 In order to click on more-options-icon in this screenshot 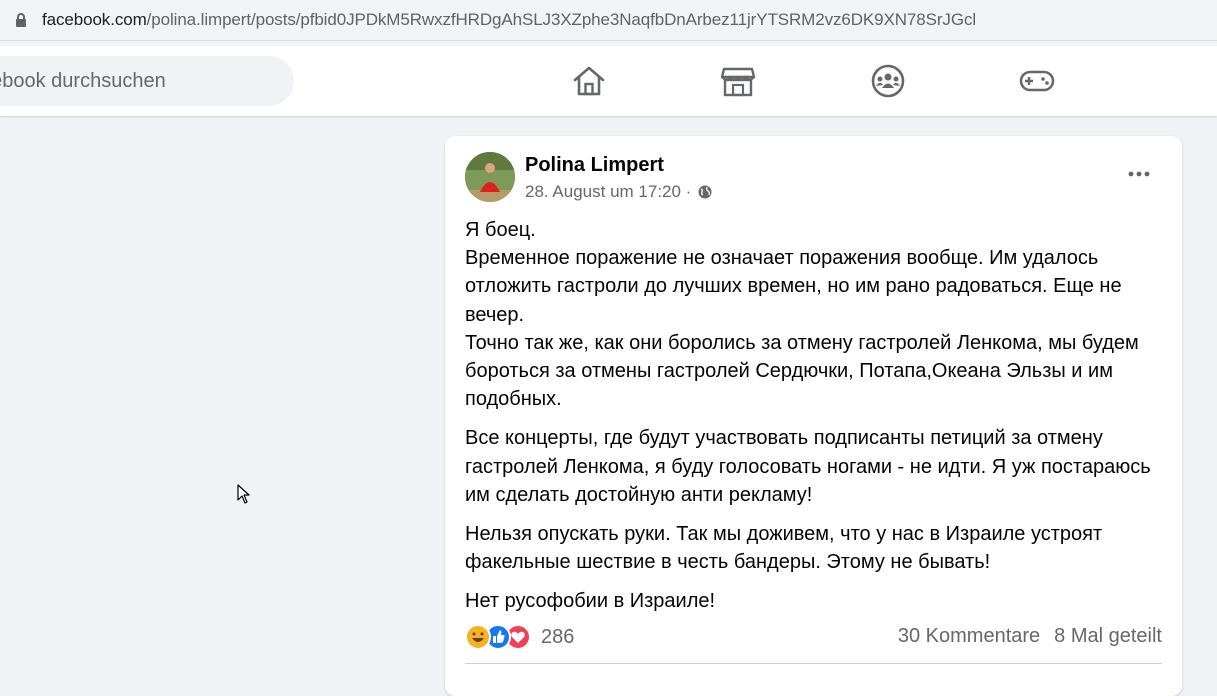, I will do `click(1139, 174)`.